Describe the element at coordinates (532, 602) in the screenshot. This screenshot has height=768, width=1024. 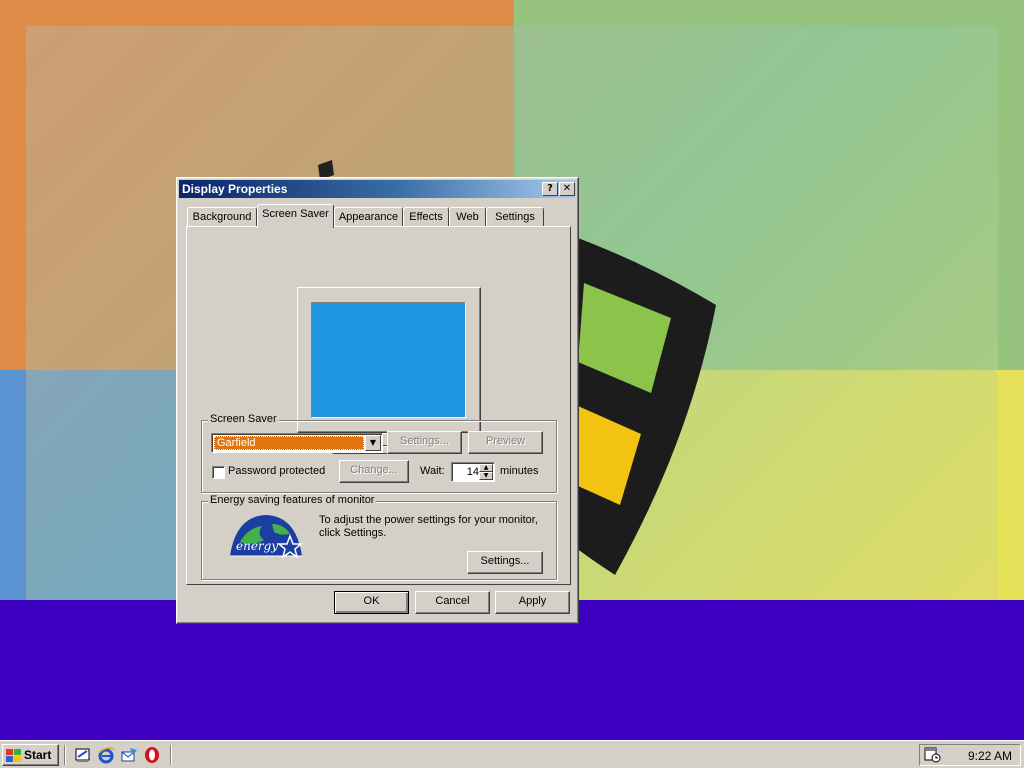
I see `apply-button: Apply` at that location.